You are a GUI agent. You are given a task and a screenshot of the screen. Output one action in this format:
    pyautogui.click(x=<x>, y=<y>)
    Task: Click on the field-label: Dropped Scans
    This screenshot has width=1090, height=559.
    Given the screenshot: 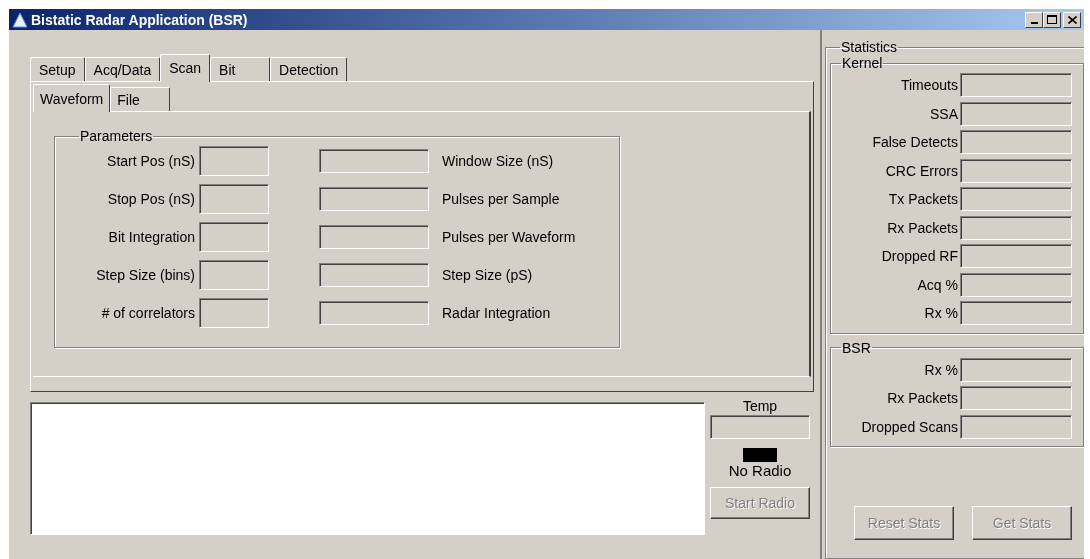 What is the action you would take?
    pyautogui.click(x=910, y=426)
    